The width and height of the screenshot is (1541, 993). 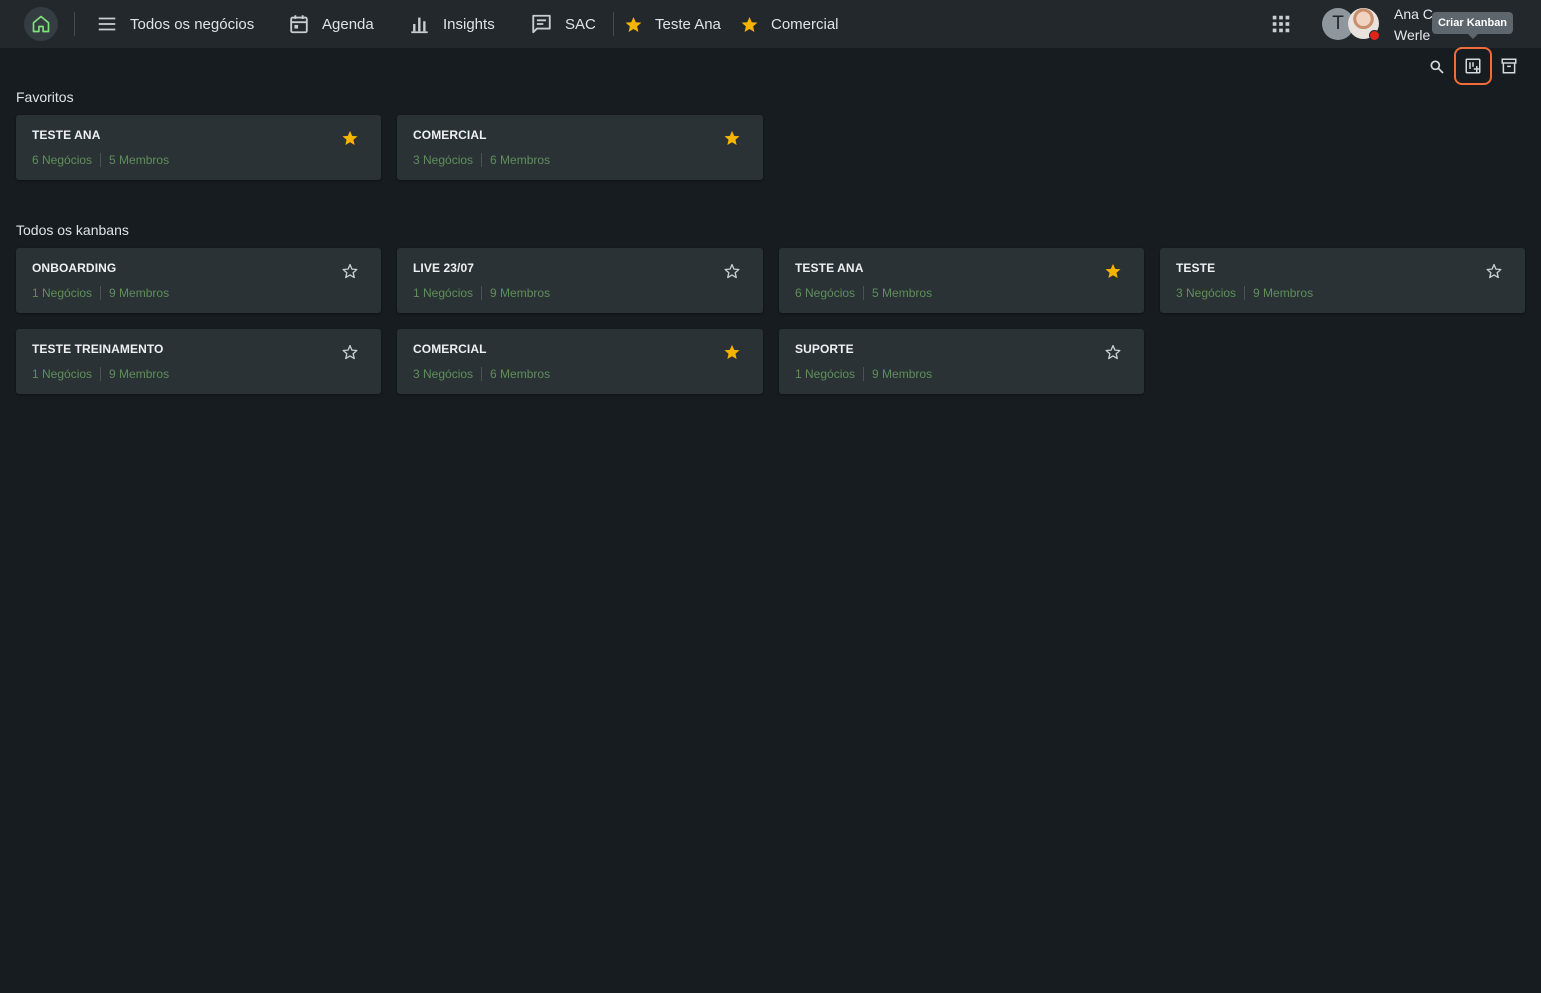 What do you see at coordinates (74, 268) in the screenshot?
I see `kanban-card-title: ONBOARDING` at bounding box center [74, 268].